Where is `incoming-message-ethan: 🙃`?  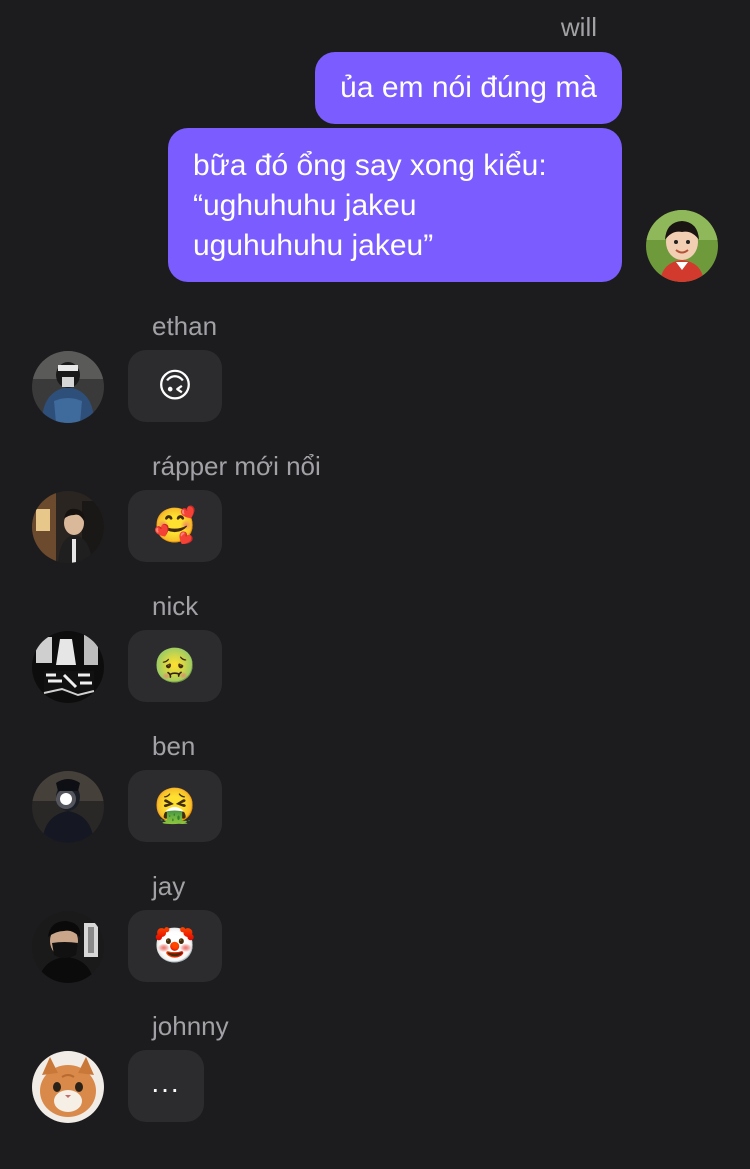
incoming-message-ethan: 🙃 is located at coordinates (175, 386).